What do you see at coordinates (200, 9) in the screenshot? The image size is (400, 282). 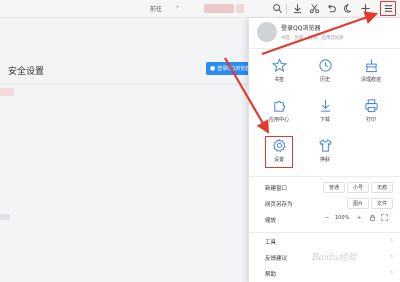 I see `browser-toolbar: 前往 ›` at bounding box center [200, 9].